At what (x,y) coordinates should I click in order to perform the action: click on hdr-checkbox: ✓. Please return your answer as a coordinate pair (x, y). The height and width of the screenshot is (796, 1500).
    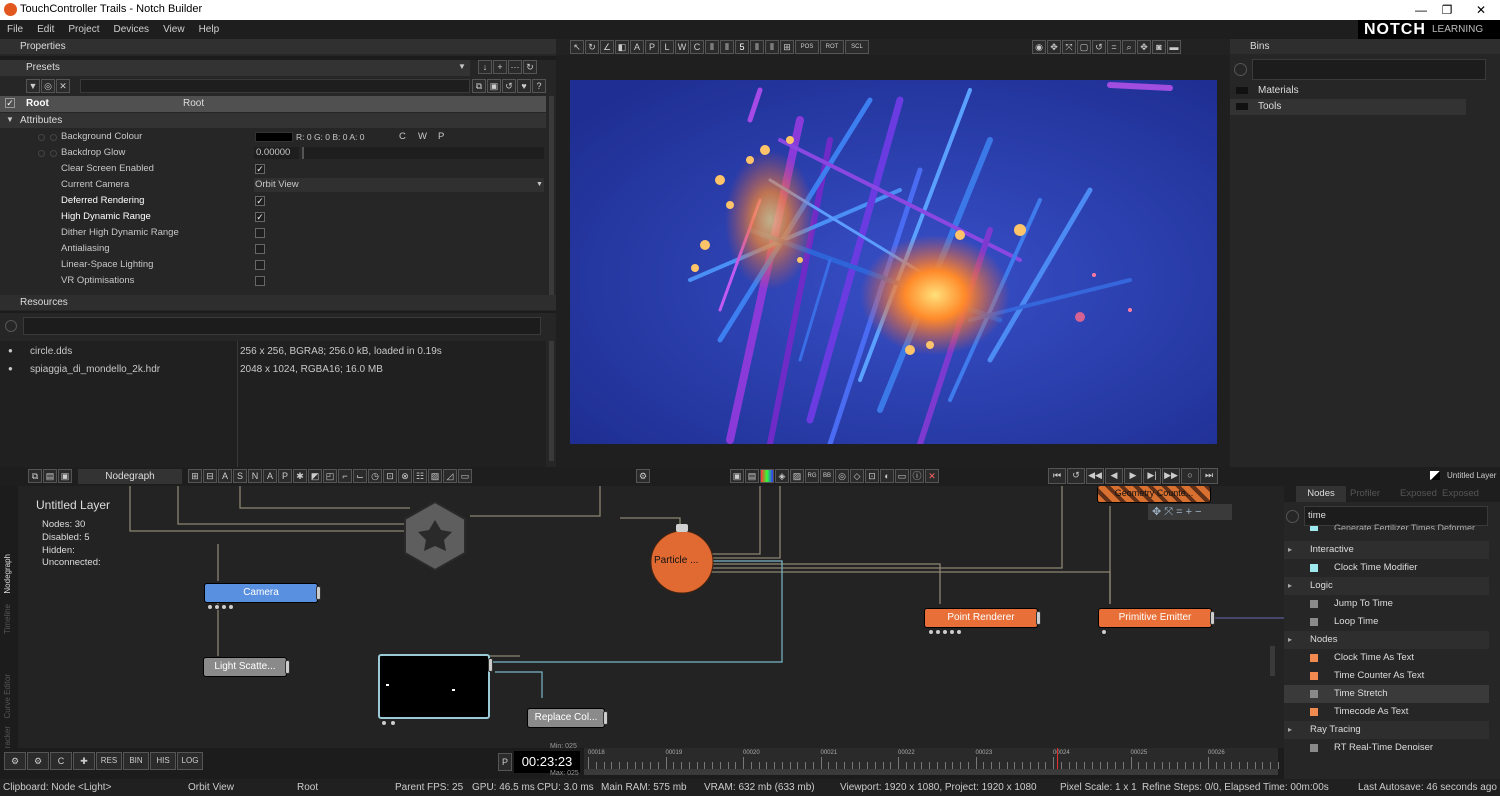
    Looking at the image, I should click on (260, 217).